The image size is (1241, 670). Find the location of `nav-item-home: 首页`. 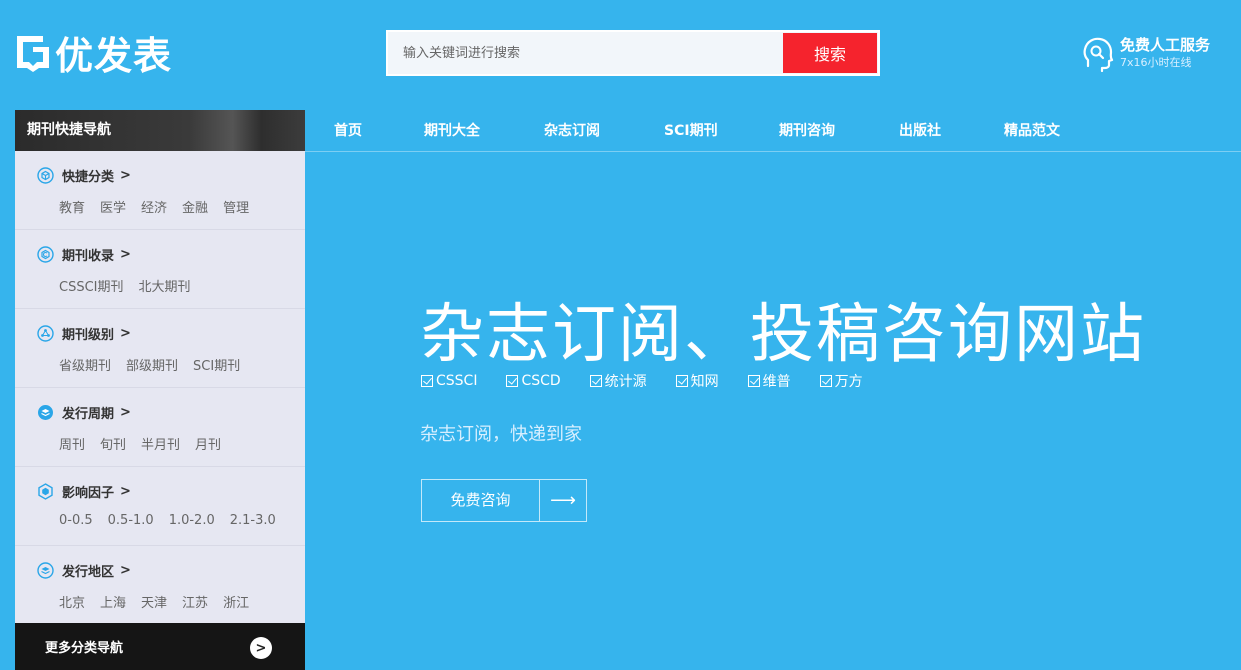

nav-item-home: 首页 is located at coordinates (348, 131).